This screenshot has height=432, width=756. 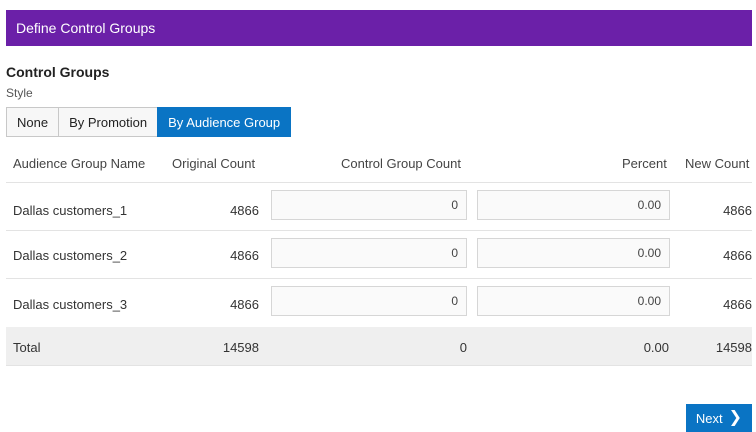 I want to click on section-title: Control Groups, so click(x=58, y=72).